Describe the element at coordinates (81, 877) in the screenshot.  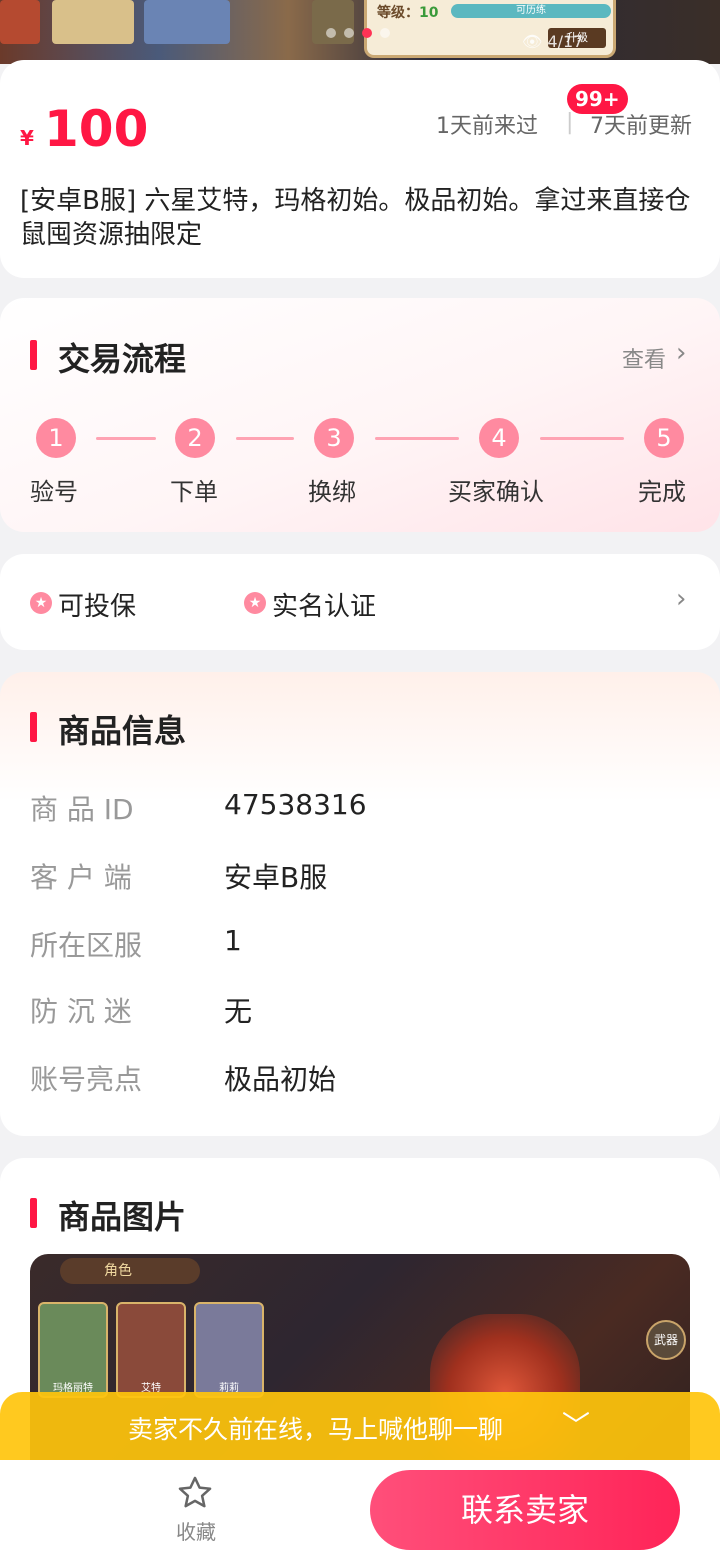
I see `info-key-client: 客 户 端` at that location.